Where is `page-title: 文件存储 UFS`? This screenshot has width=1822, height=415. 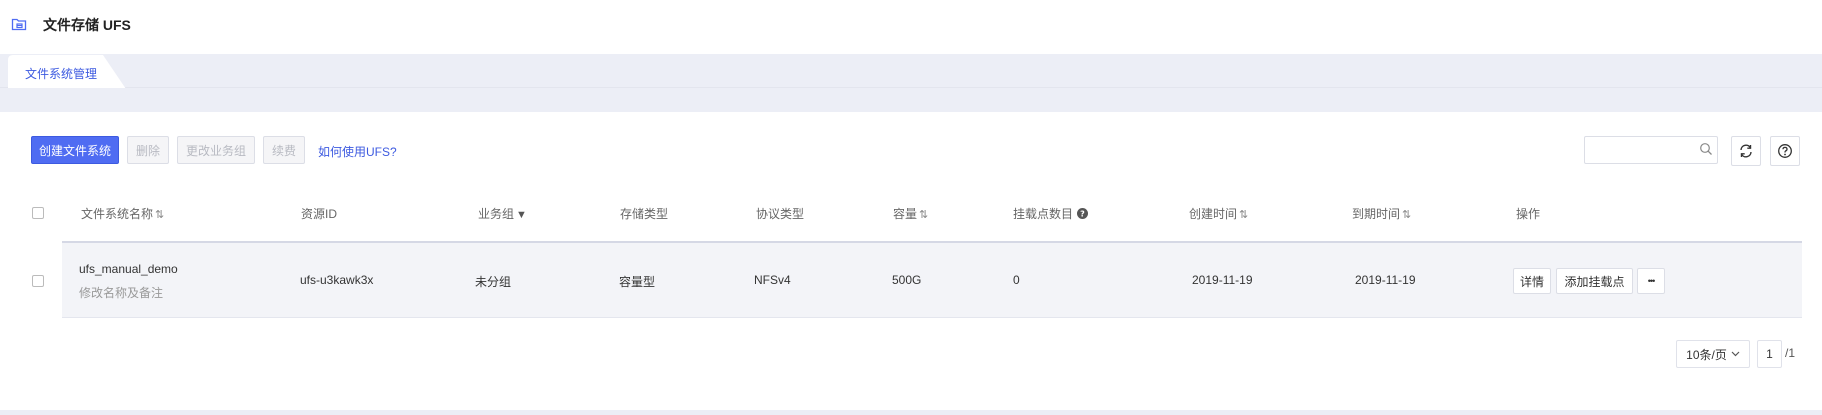 page-title: 文件存储 UFS is located at coordinates (87, 25).